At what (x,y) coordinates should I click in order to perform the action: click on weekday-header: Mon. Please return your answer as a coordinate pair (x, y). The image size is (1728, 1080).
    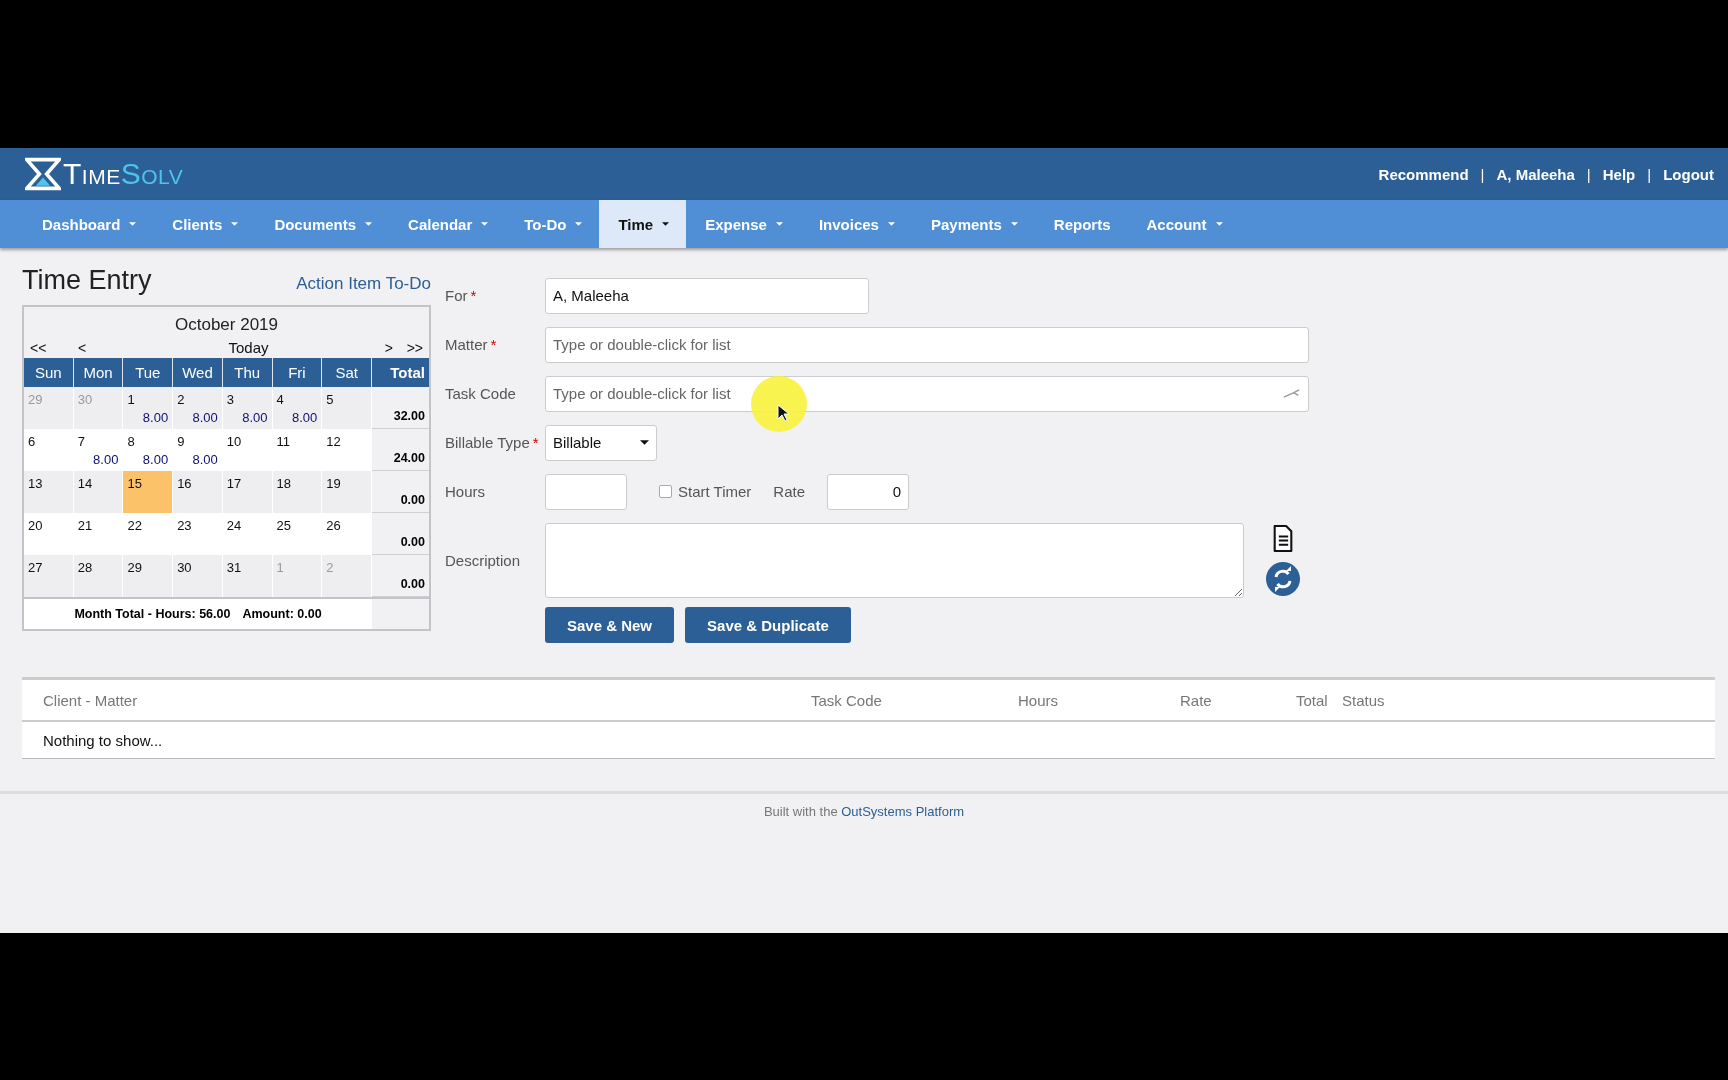
    Looking at the image, I should click on (98, 372).